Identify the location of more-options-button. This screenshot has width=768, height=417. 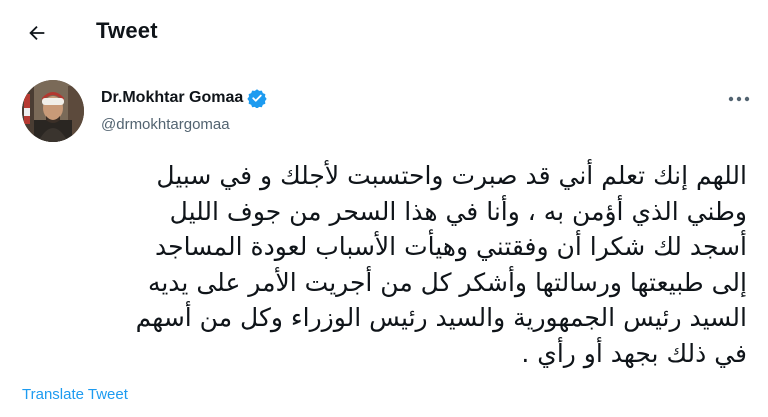
(739, 99).